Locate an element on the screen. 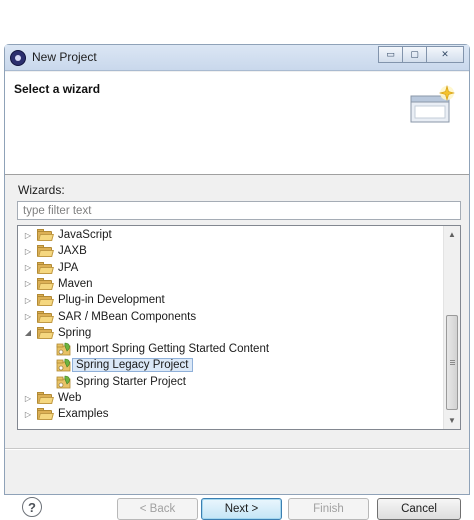  tree-leaf-item: Import Spring Getting Started Content is located at coordinates (162, 349).